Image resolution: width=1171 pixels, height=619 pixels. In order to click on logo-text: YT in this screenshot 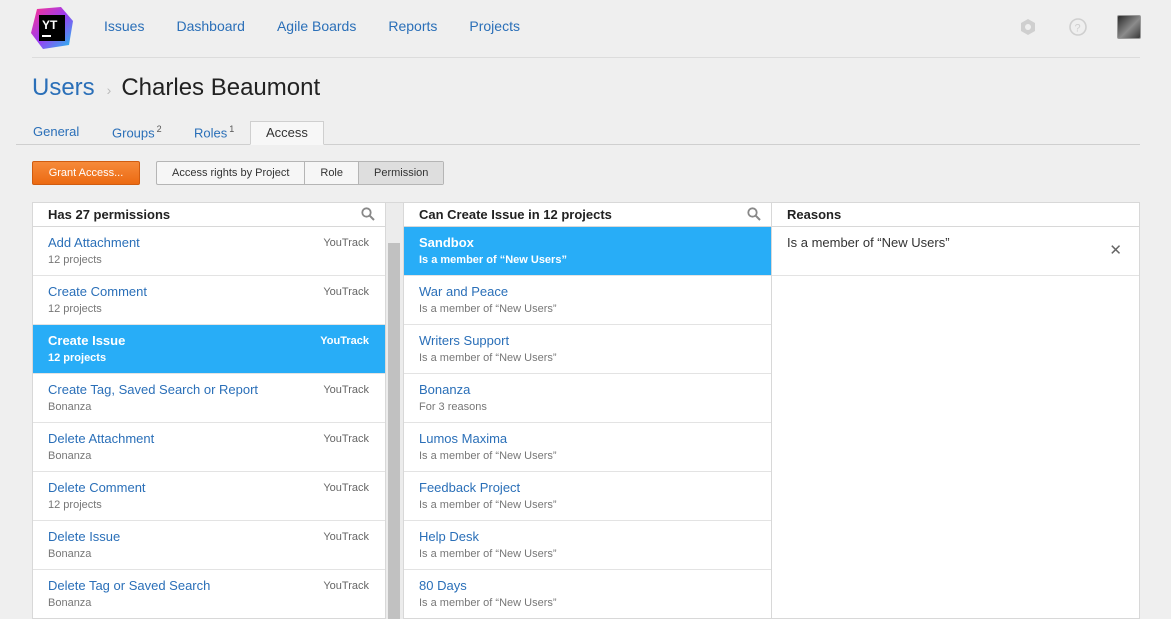, I will do `click(50, 25)`.